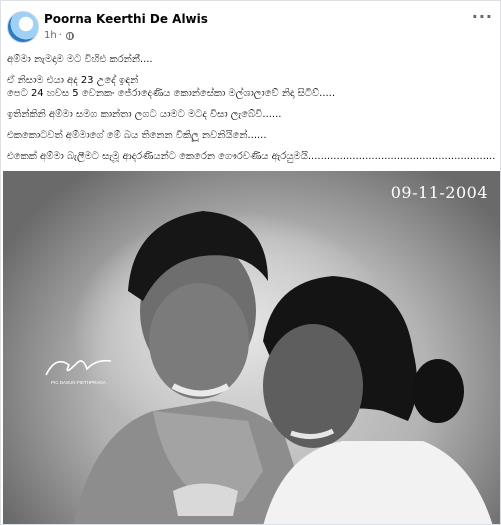  What do you see at coordinates (69, 35) in the screenshot?
I see `globe-icon` at bounding box center [69, 35].